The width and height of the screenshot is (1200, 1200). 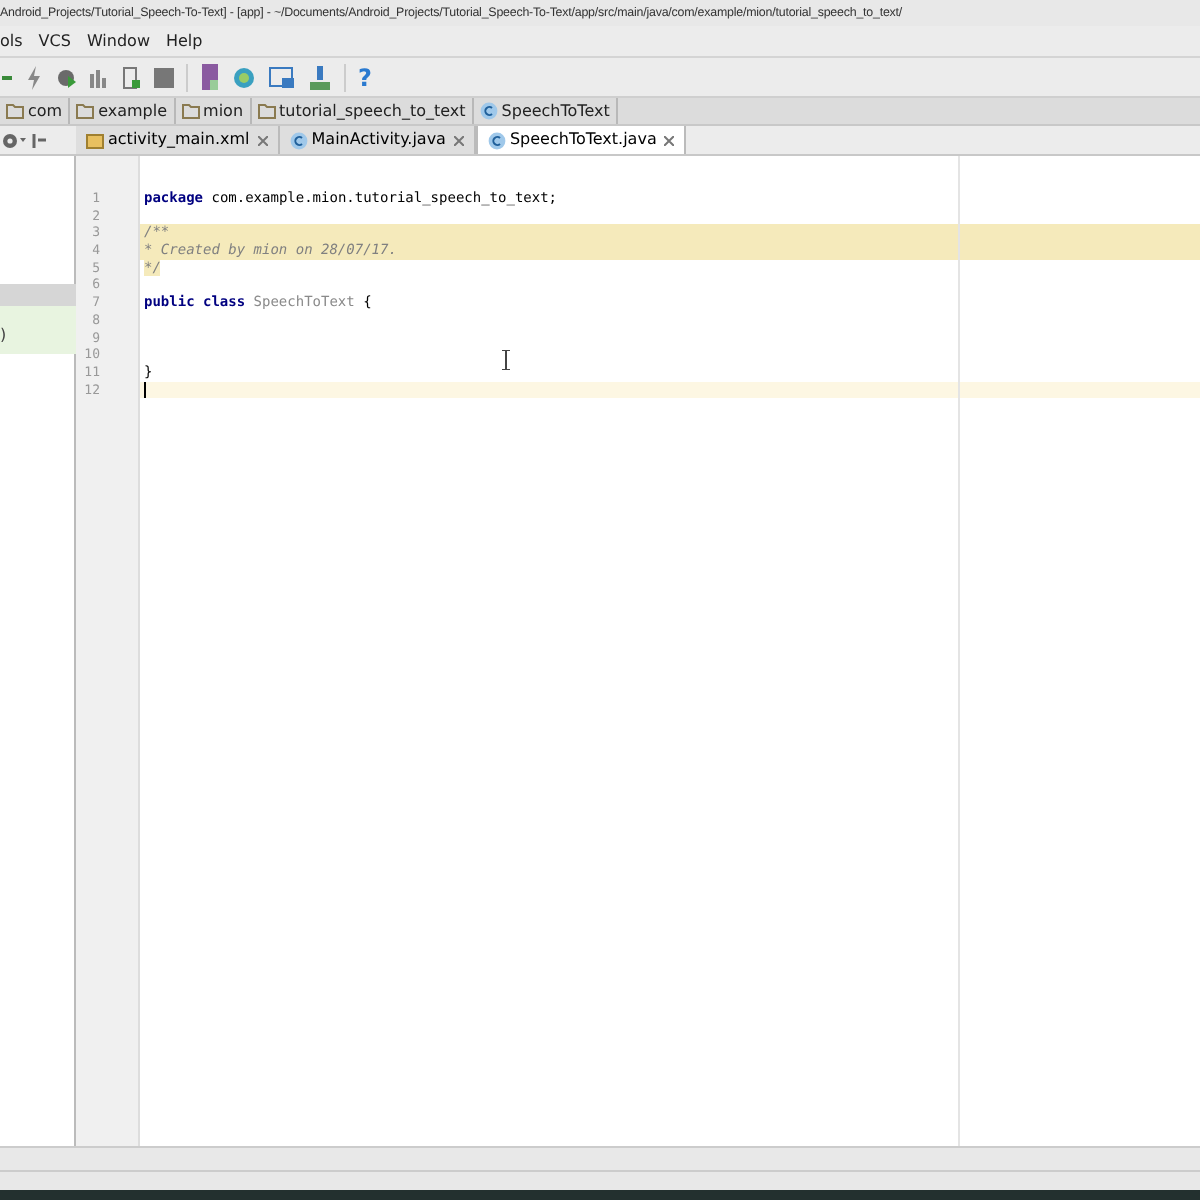 I want to click on menu-item: Window, so click(x=118, y=41).